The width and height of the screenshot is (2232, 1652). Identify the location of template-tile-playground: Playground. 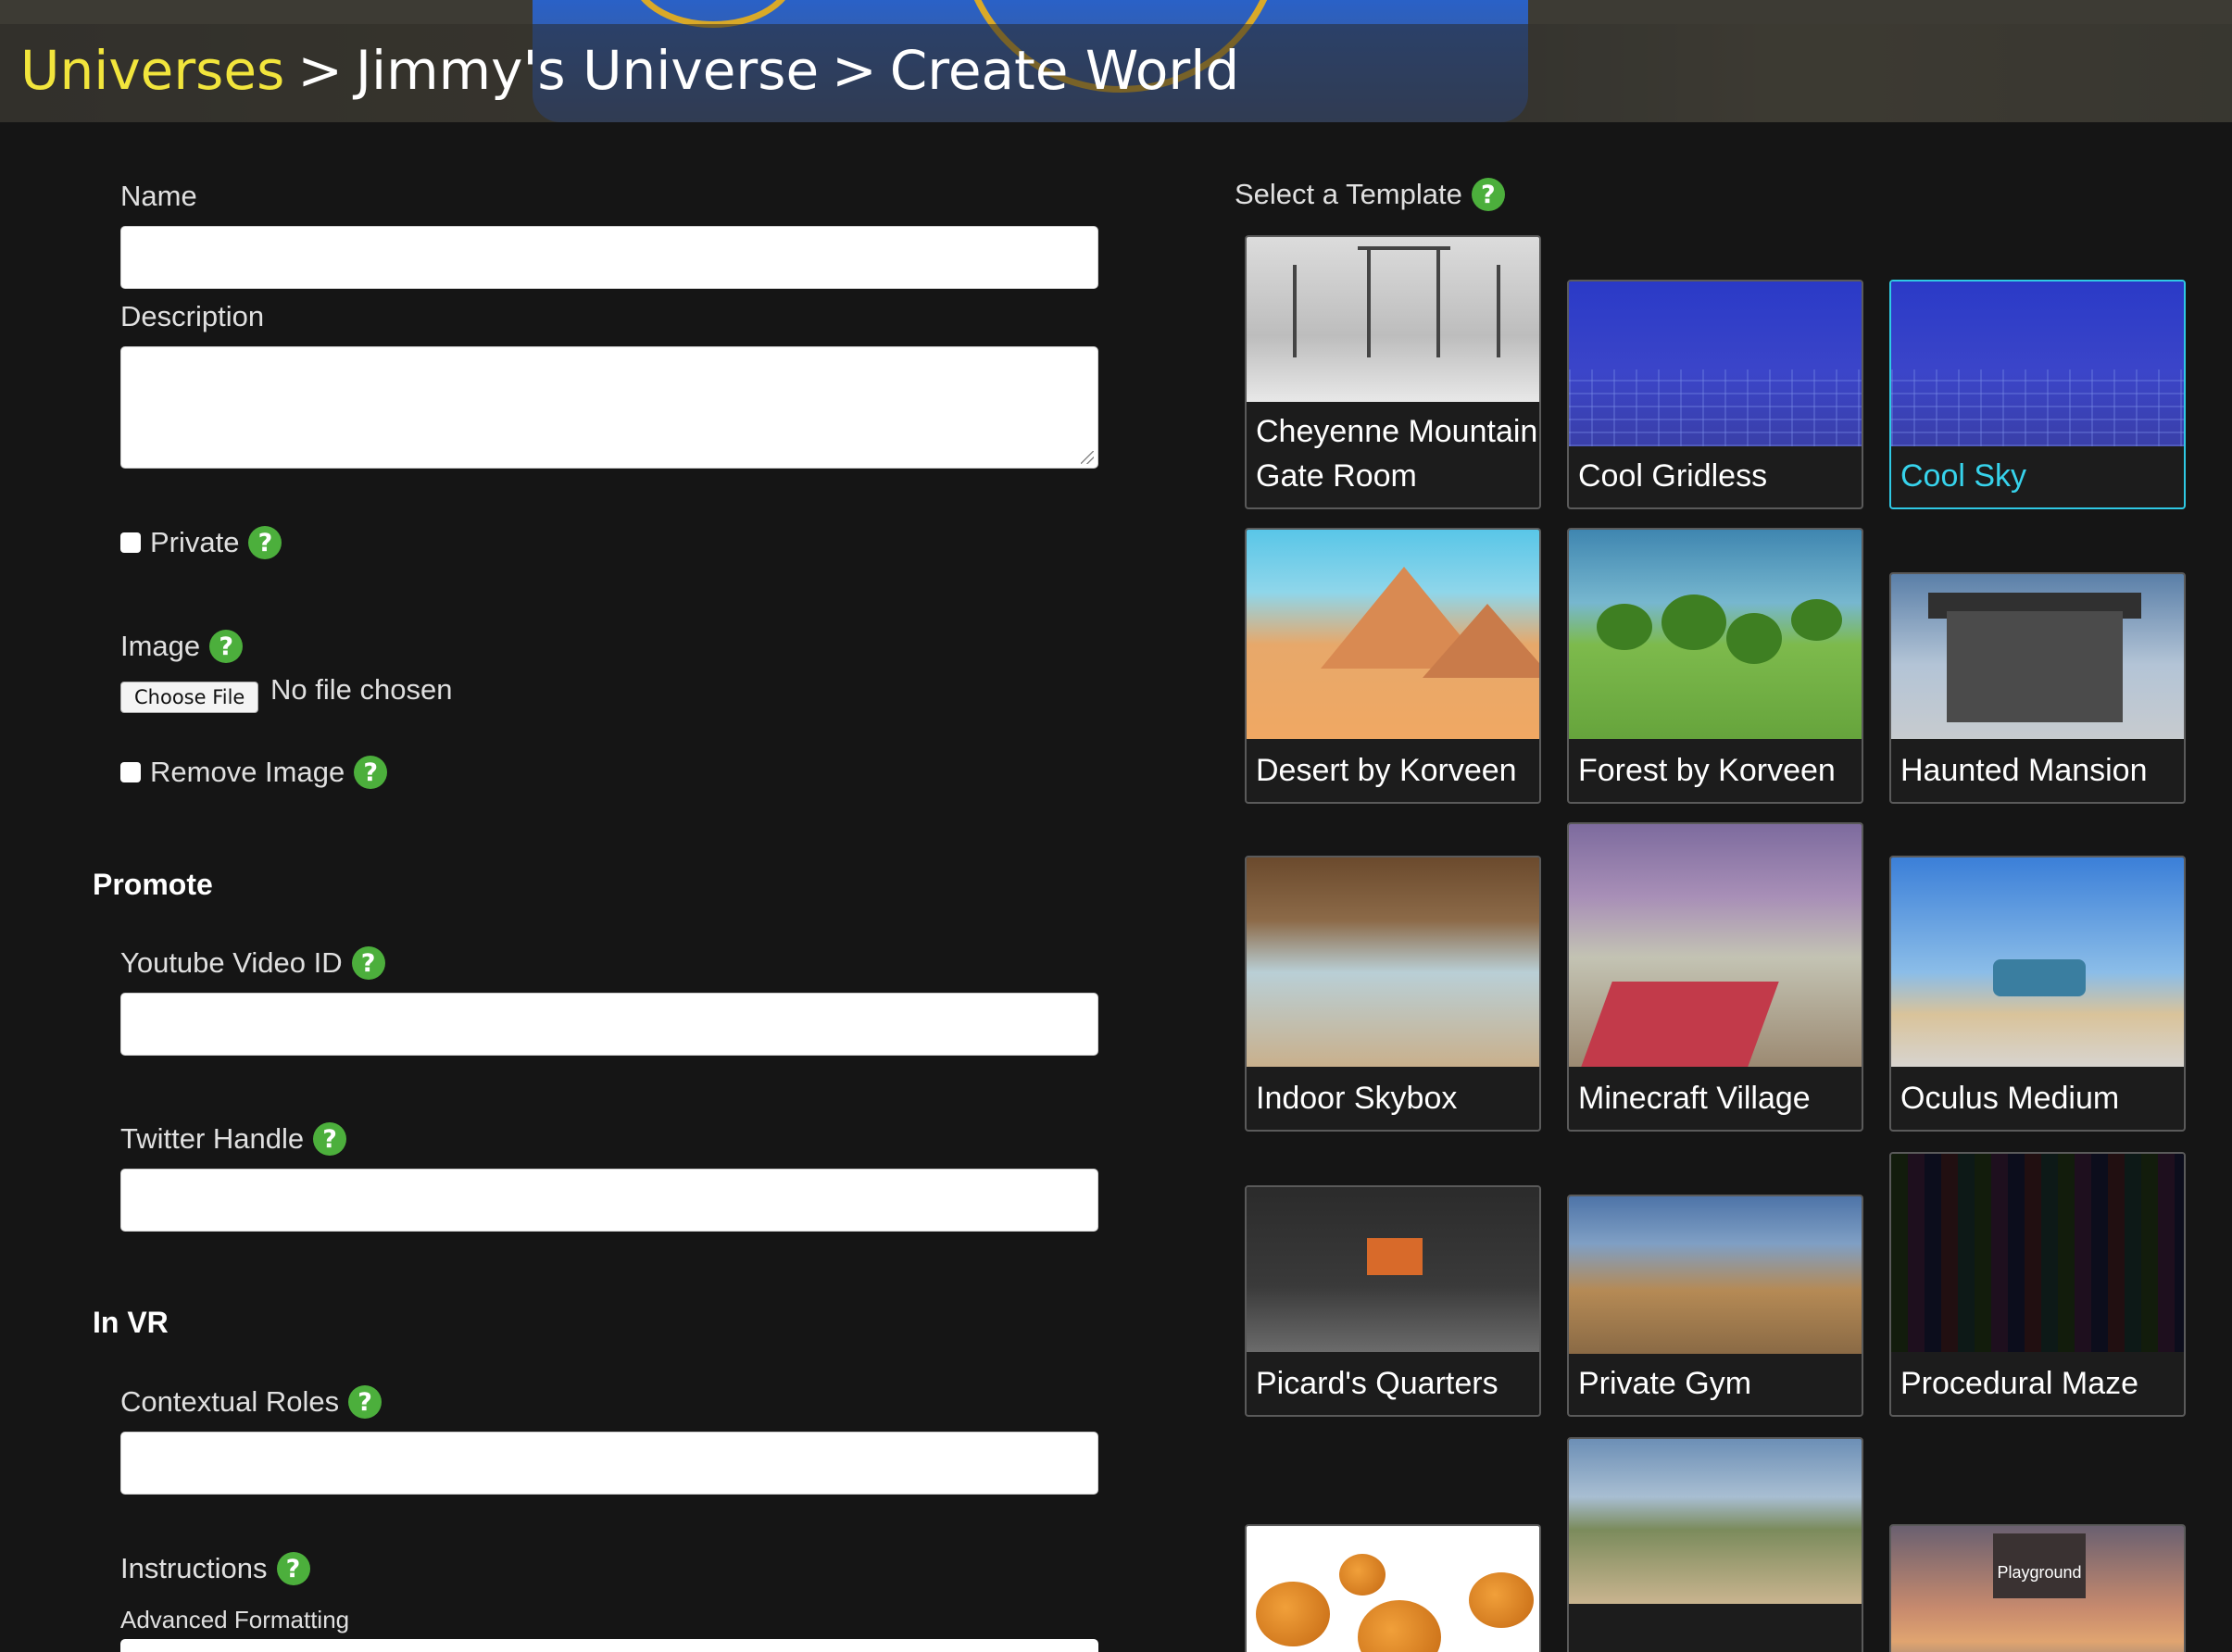
(2037, 1588).